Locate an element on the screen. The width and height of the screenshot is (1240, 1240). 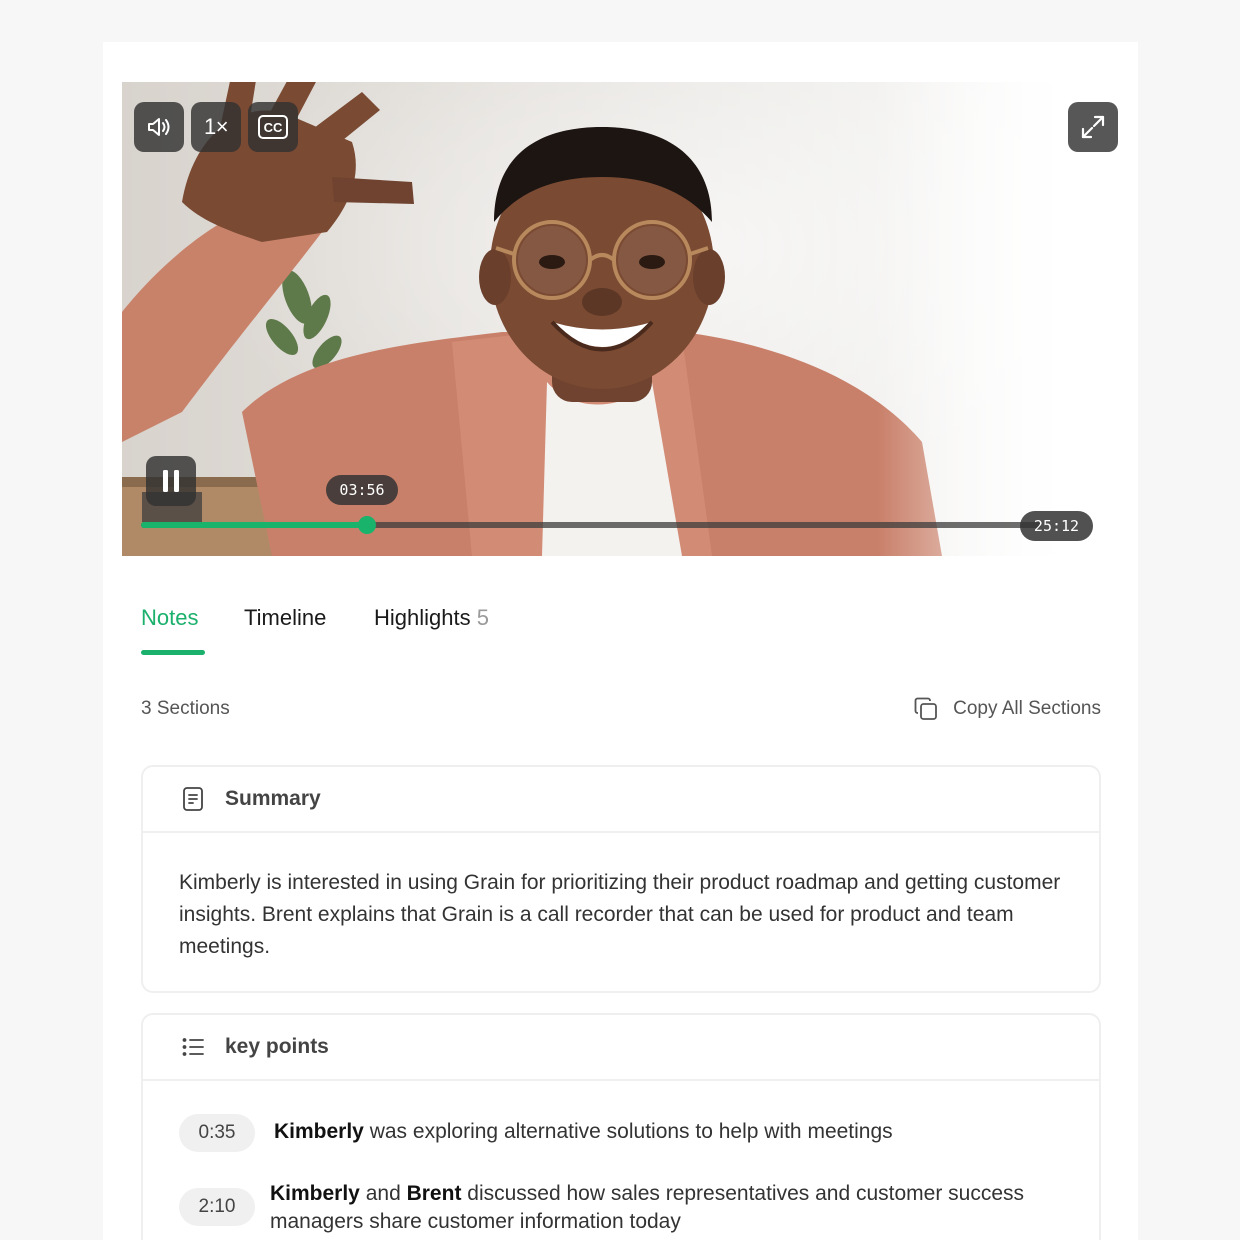
video-fade-overlay is located at coordinates (998, 319).